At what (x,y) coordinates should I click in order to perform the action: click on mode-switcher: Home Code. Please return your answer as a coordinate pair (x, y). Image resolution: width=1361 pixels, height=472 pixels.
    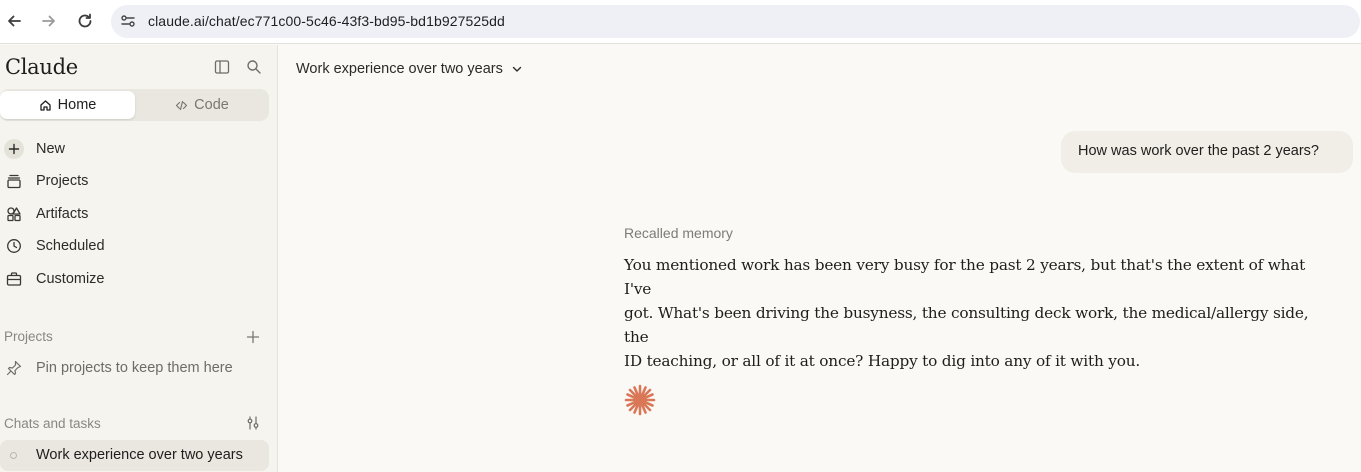
    Looking at the image, I should click on (134, 105).